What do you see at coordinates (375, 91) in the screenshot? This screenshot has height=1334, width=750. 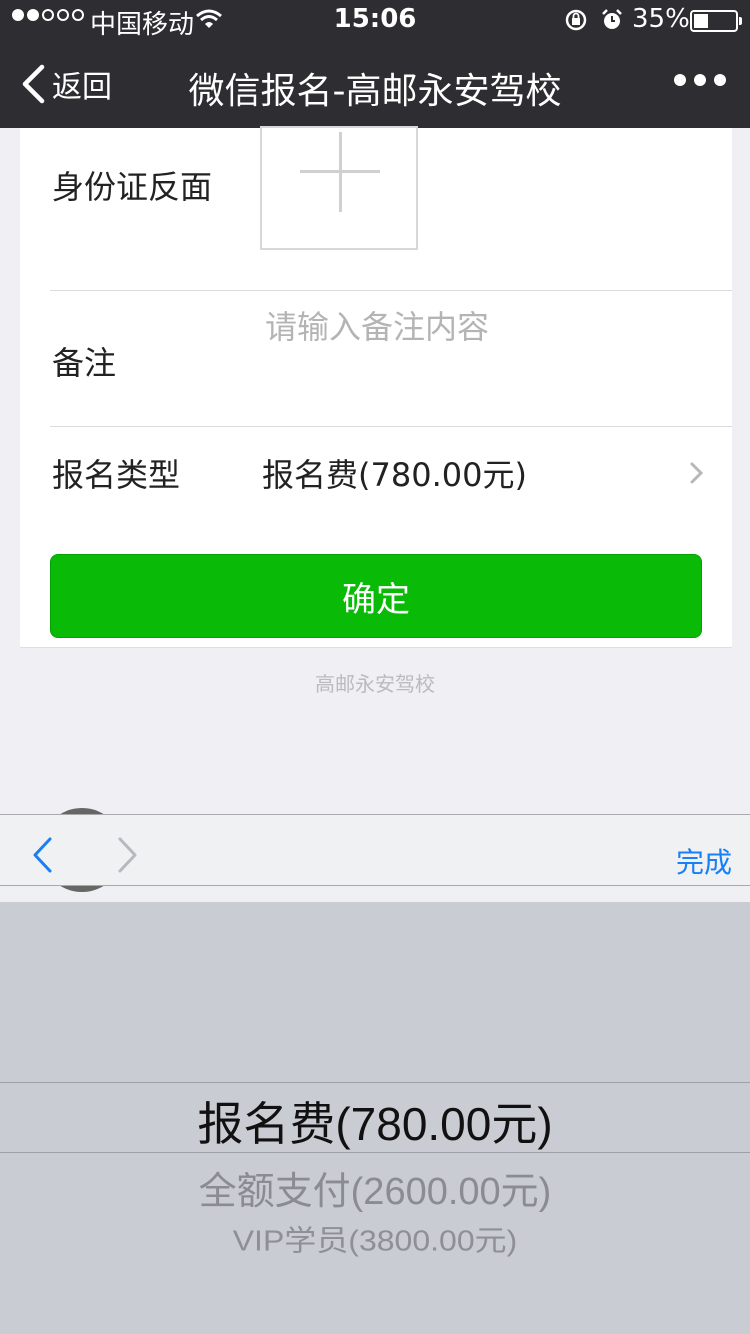 I see `page-title: 微信报名-高邮永安驾校` at bounding box center [375, 91].